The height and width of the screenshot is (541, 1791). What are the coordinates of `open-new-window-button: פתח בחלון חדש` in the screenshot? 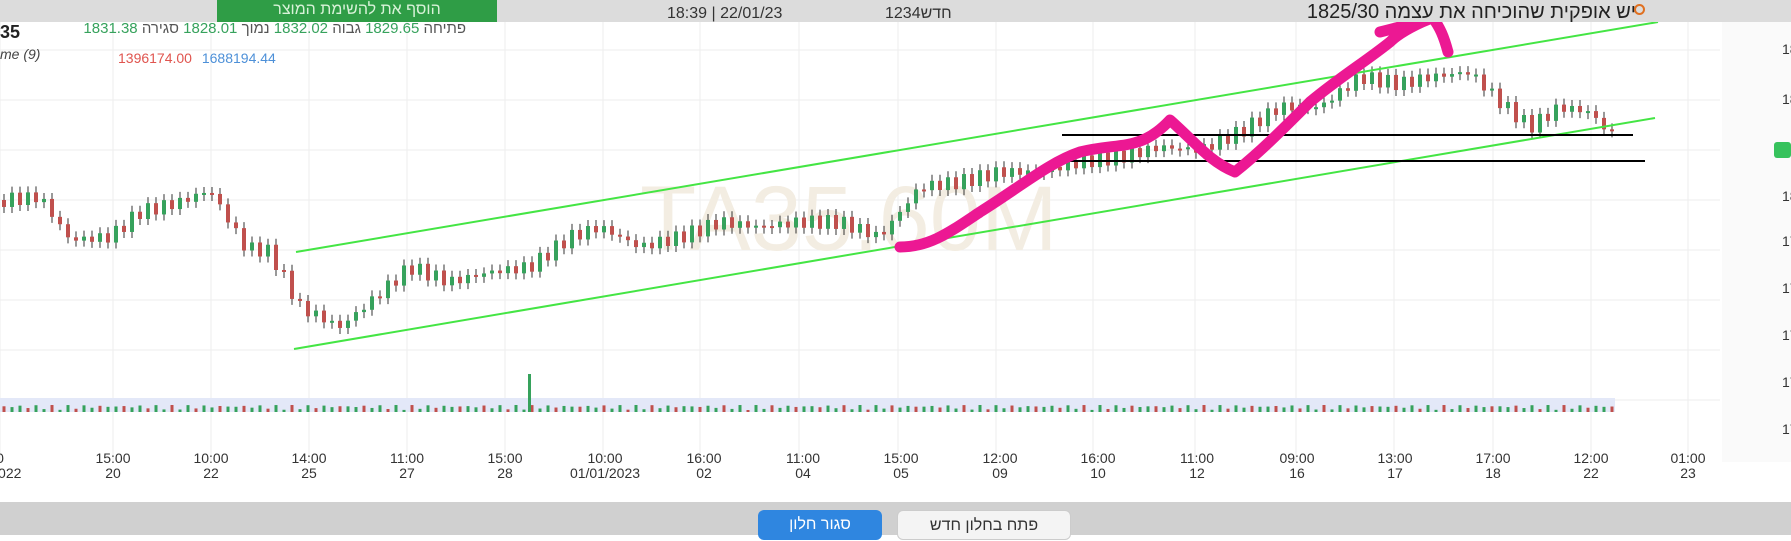 It's located at (984, 525).